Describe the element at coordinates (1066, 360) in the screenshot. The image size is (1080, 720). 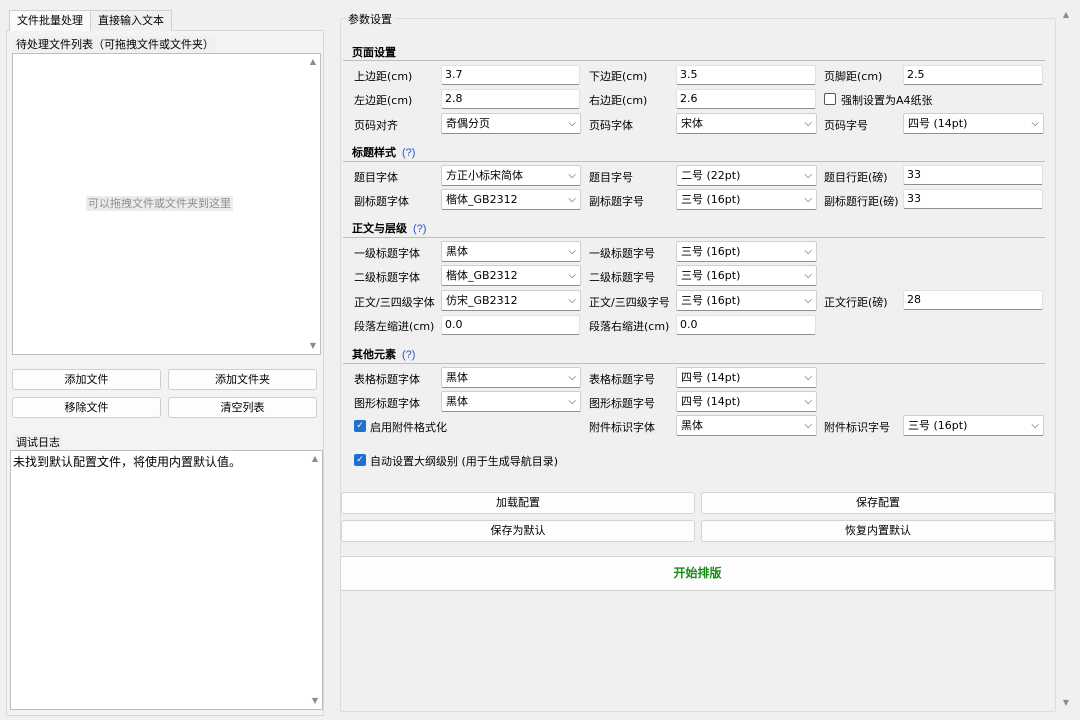
I see `params-scrollbar: ▲ ▼` at that location.